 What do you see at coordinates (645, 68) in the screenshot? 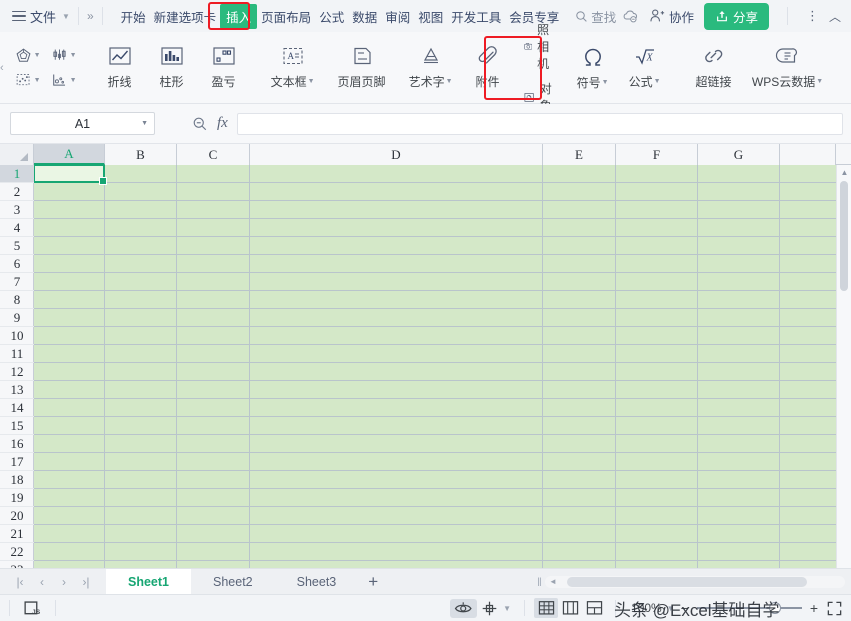
I see `formula-button: X 公式 ▼` at bounding box center [645, 68].